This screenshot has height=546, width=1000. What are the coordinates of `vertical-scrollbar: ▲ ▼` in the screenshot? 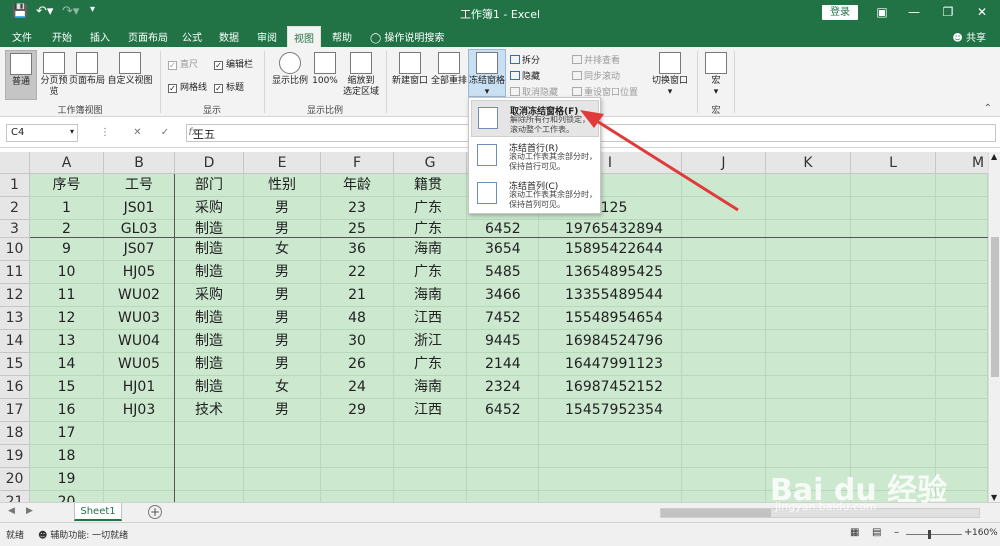 It's located at (994, 327).